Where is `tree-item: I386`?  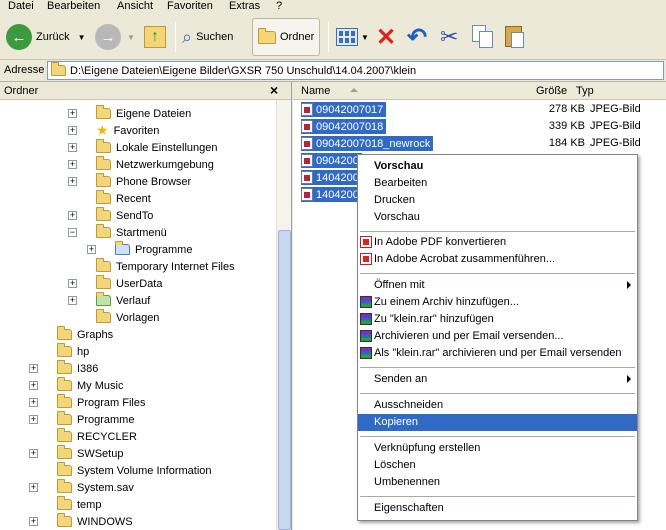
tree-item: I386 is located at coordinates (77, 368).